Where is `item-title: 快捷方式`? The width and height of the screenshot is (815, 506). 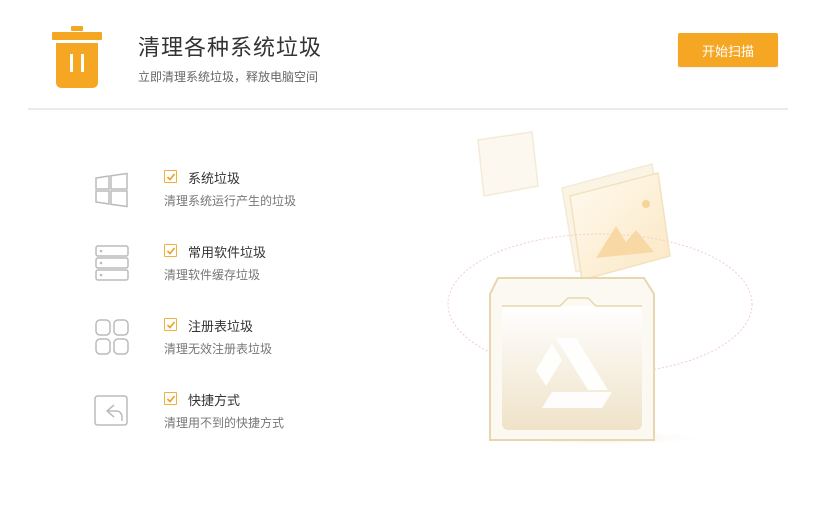 item-title: 快捷方式 is located at coordinates (214, 401).